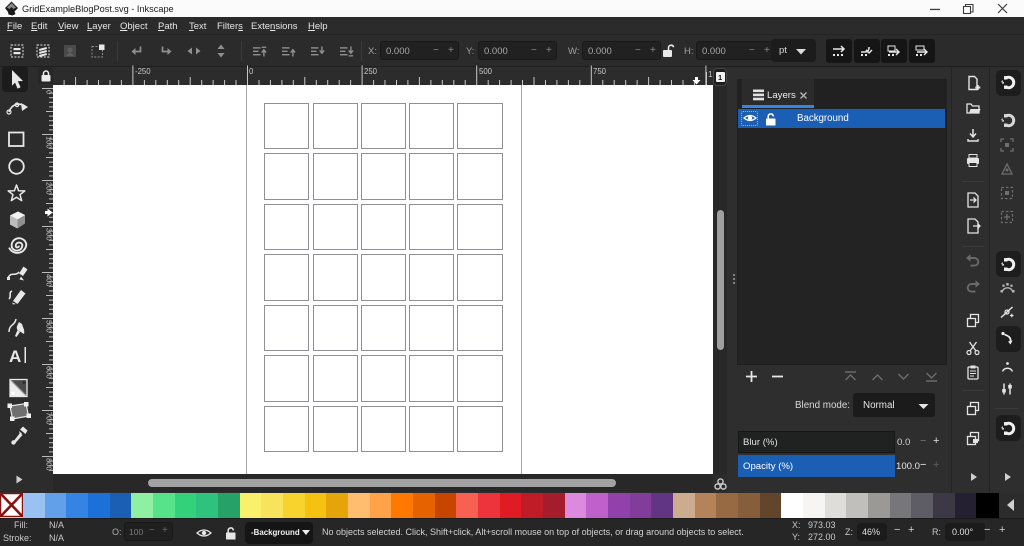 The image size is (1024, 546). Describe the element at coordinates (15, 356) in the screenshot. I see `svg-text: A` at that location.